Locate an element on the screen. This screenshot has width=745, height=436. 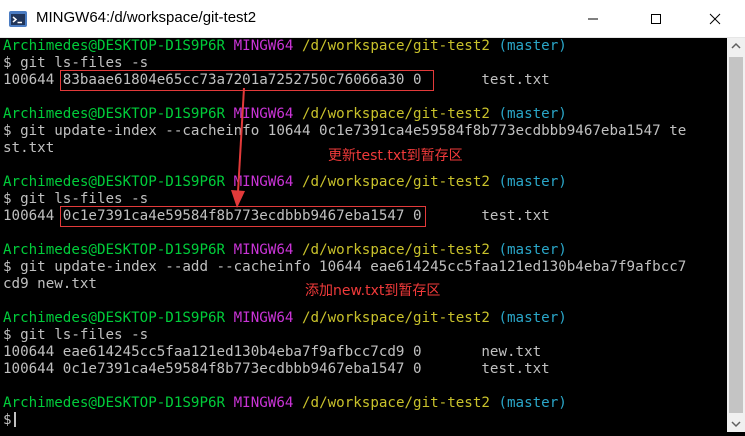
text-cursor is located at coordinates (14, 419).